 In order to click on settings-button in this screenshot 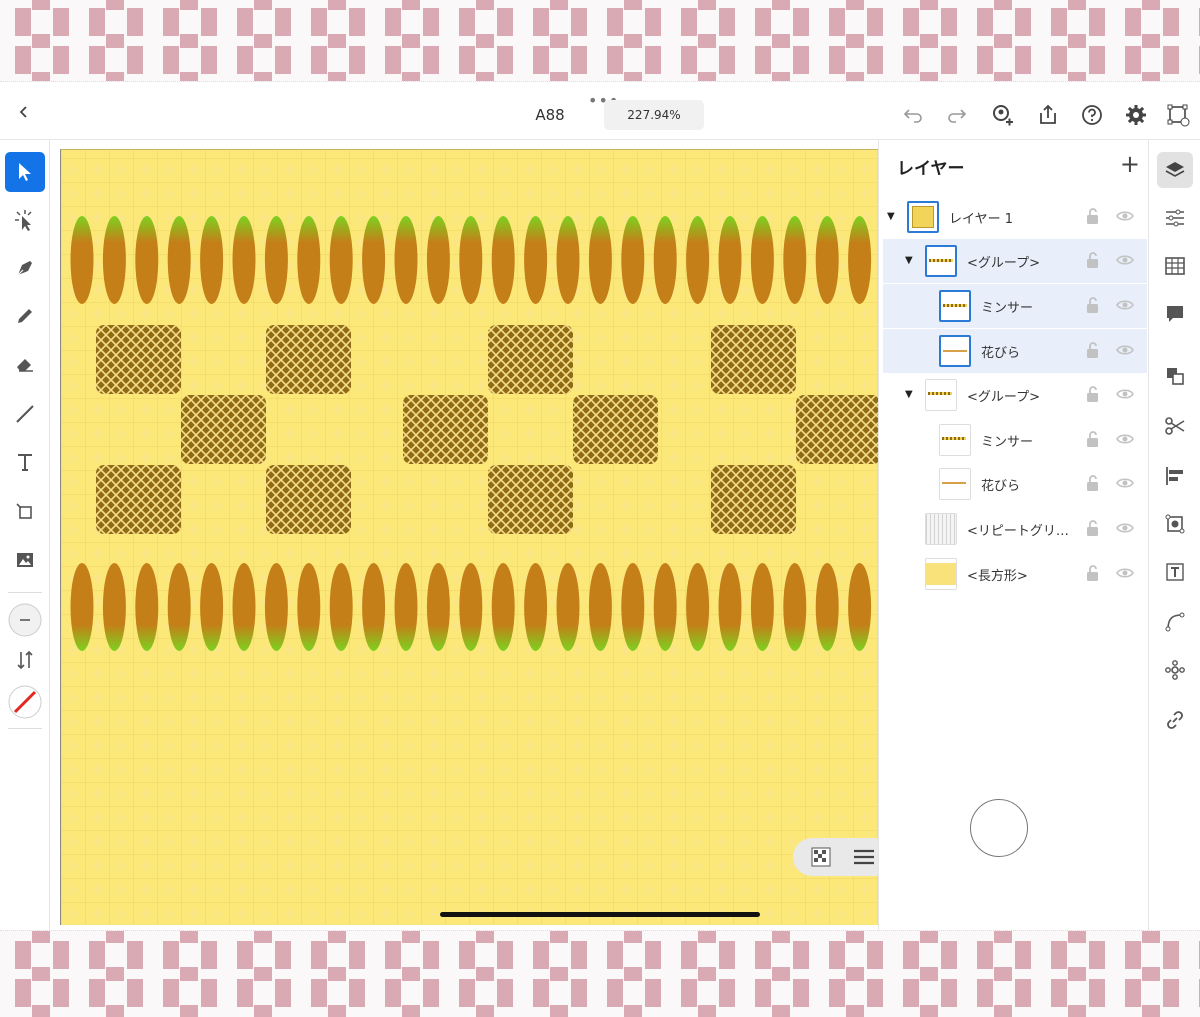, I will do `click(1136, 115)`.